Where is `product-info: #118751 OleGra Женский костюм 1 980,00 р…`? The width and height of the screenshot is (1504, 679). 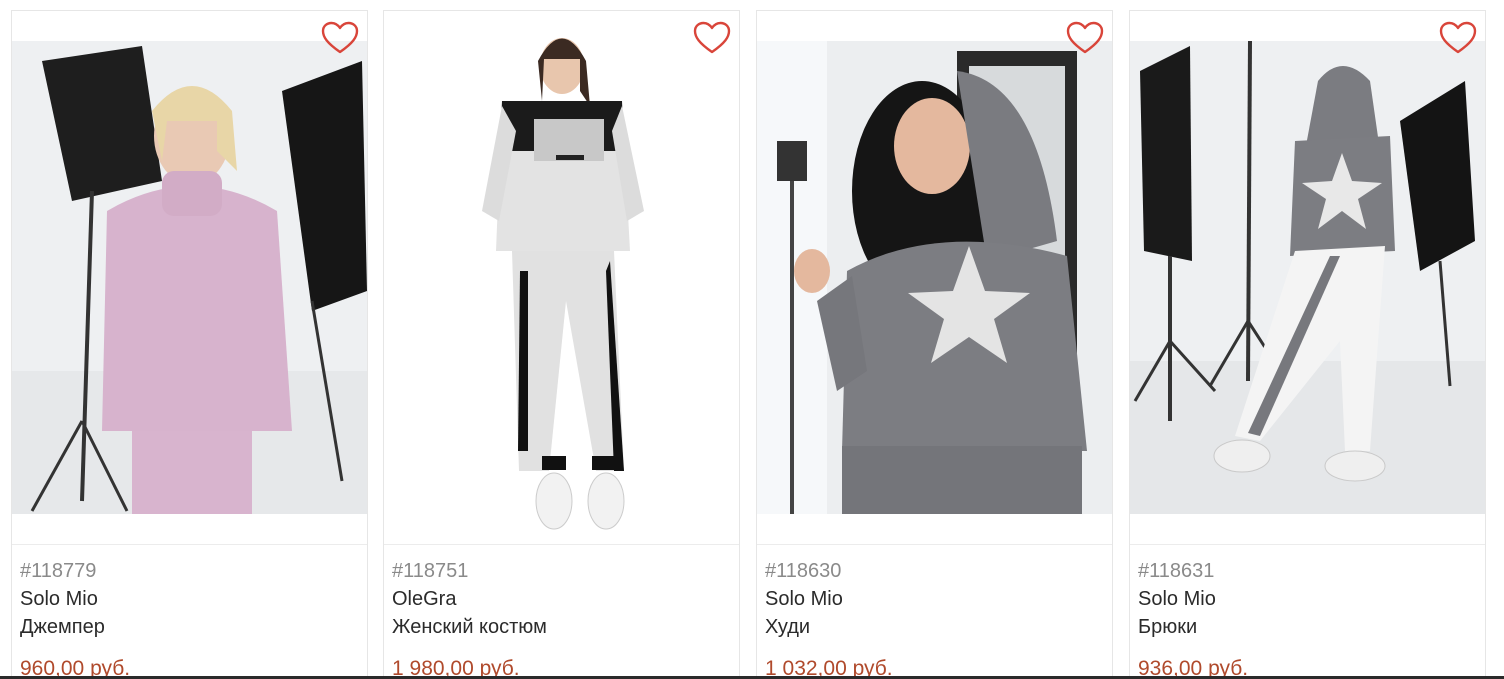
product-info: #118751 OleGra Женский костюм 1 980,00 р… is located at coordinates (561, 618).